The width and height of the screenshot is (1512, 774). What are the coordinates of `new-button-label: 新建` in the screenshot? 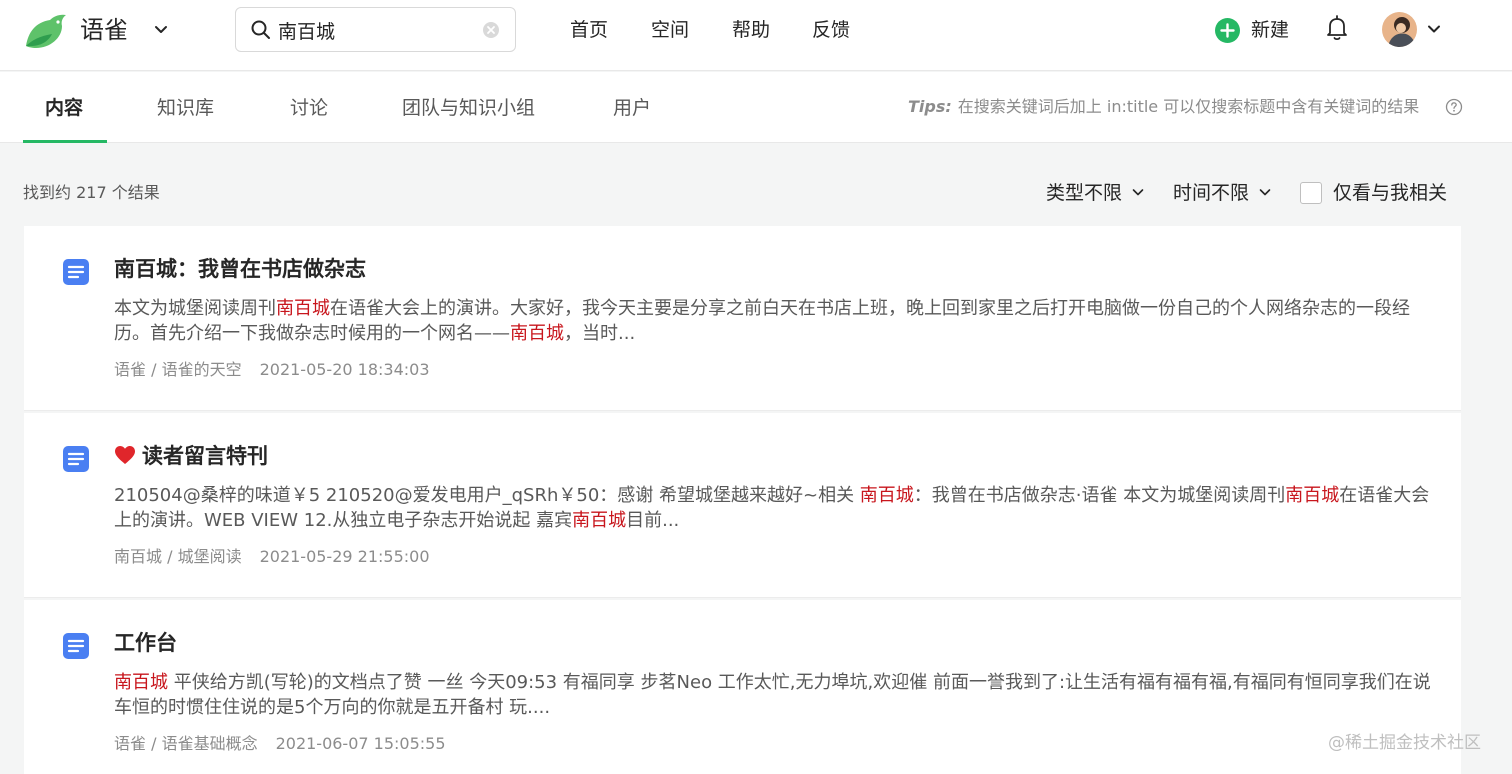 It's located at (1270, 30).